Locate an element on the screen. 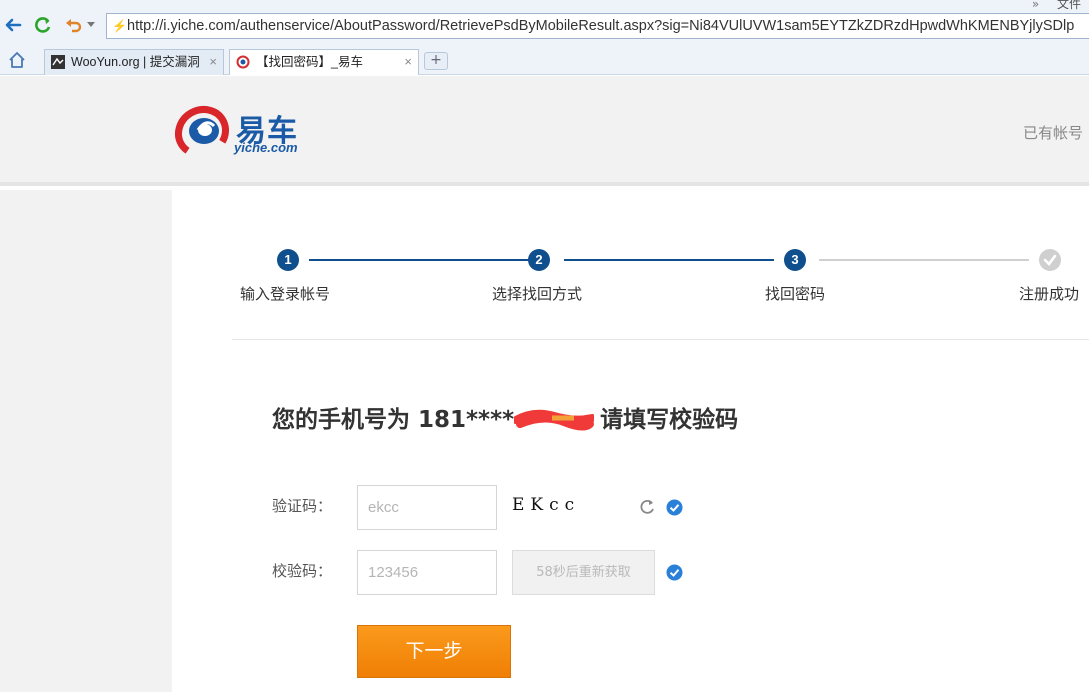 This screenshot has height=692, width=1089. step-2-label: 选择找回方式 is located at coordinates (537, 294).